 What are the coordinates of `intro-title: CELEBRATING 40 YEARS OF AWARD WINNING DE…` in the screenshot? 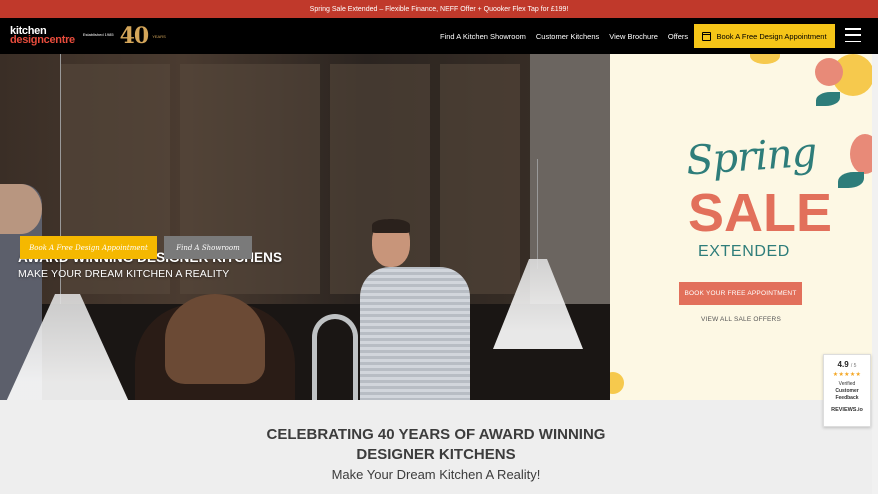 It's located at (436, 445).